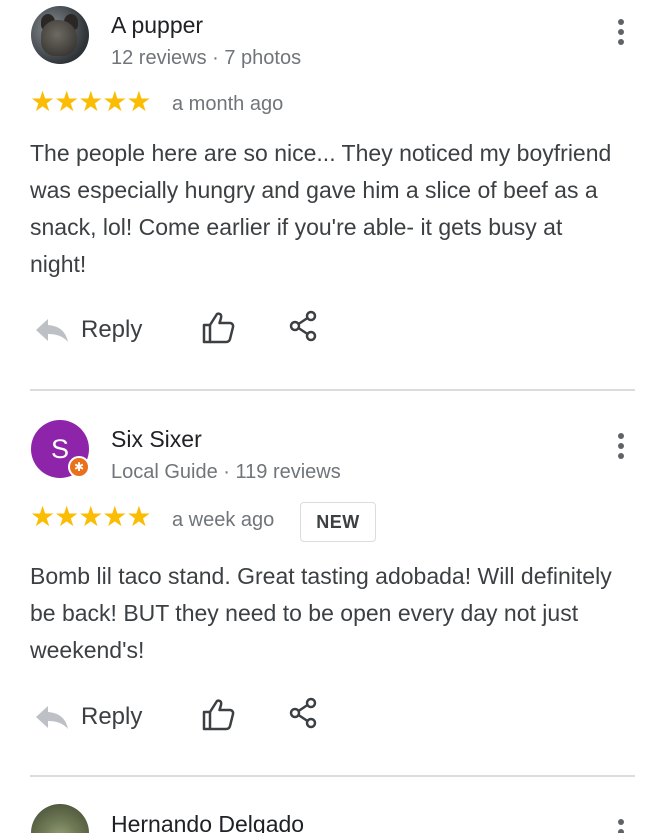 The image size is (665, 833). Describe the element at coordinates (338, 522) in the screenshot. I see `new-badge: NEW` at that location.